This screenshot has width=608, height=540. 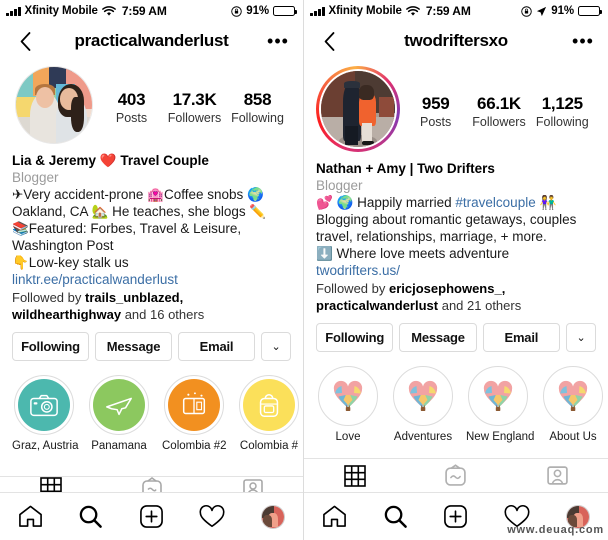 What do you see at coordinates (348, 437) in the screenshot?
I see `highlight-label: Love` at bounding box center [348, 437].